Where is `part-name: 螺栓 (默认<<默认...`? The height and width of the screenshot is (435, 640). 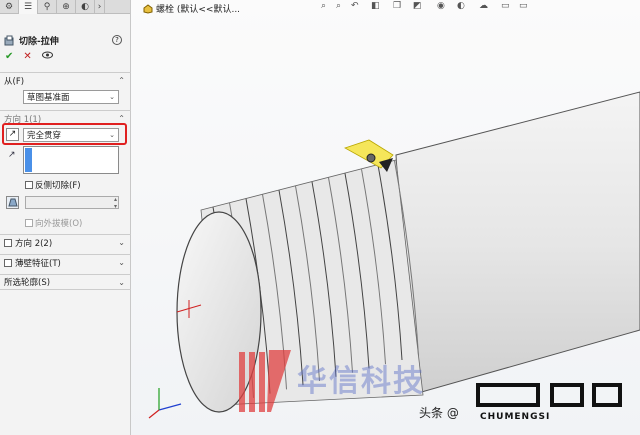
part-name: 螺栓 (默认<<默认... is located at coordinates (198, 10).